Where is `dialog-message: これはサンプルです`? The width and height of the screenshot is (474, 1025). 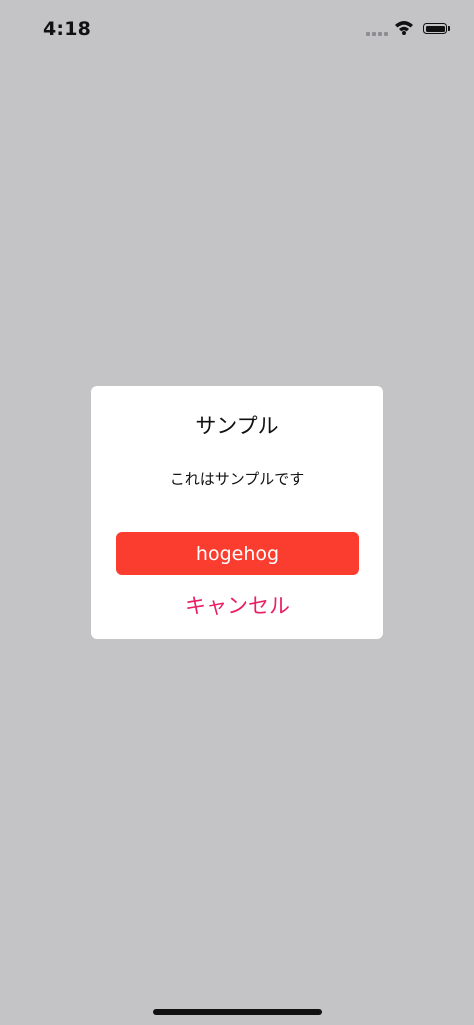 dialog-message: これはサンプルです is located at coordinates (237, 479).